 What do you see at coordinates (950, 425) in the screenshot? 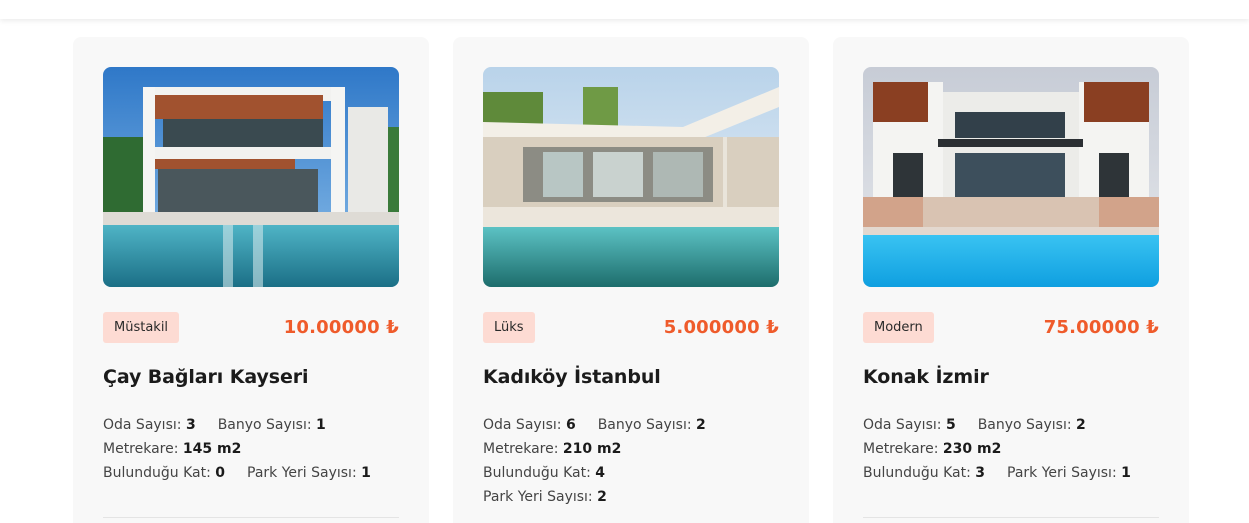
I see `rooms-value: 5` at bounding box center [950, 425].